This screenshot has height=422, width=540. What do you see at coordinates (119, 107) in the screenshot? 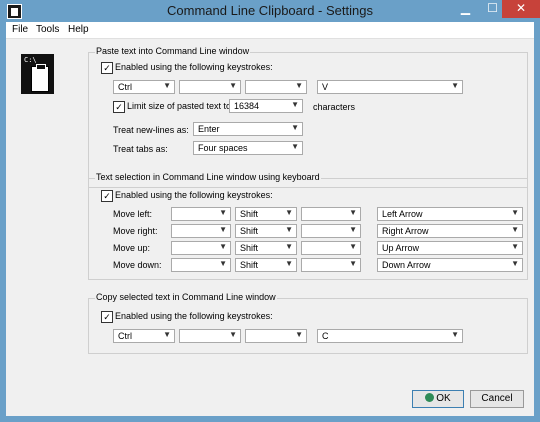
I see `limit-size-checkbox: ✓` at bounding box center [119, 107].